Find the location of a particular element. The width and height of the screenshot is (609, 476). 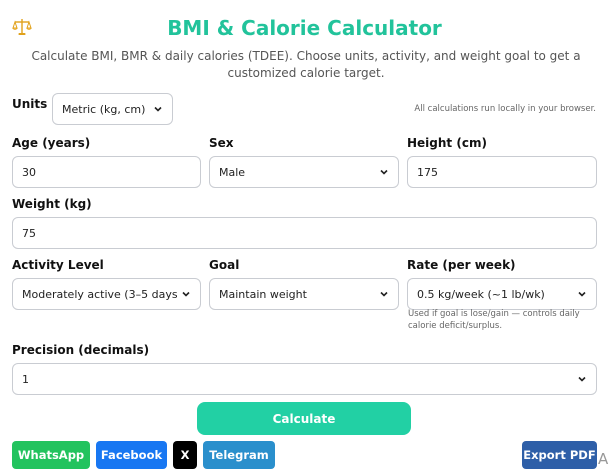

activity-select-value: Moderately active (3–5 days/w is located at coordinates (99, 294).